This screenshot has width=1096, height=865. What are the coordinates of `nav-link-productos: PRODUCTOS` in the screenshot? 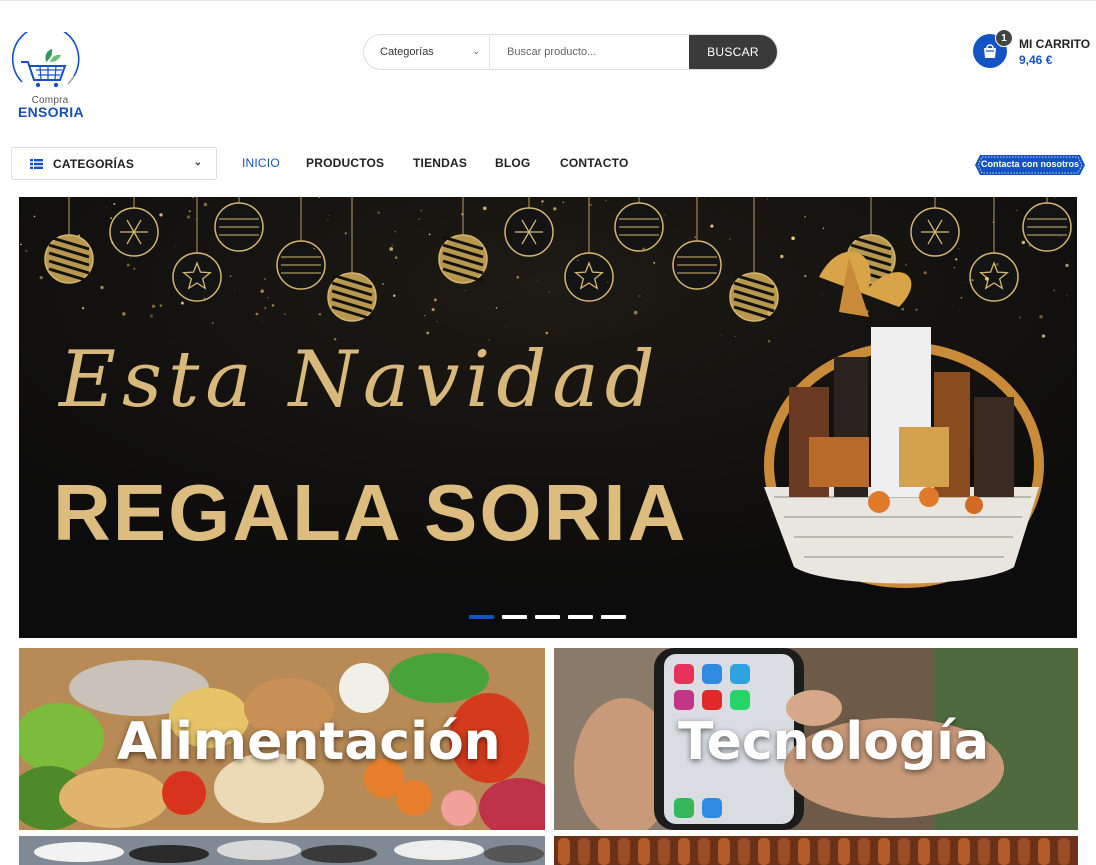 It's located at (345, 163).